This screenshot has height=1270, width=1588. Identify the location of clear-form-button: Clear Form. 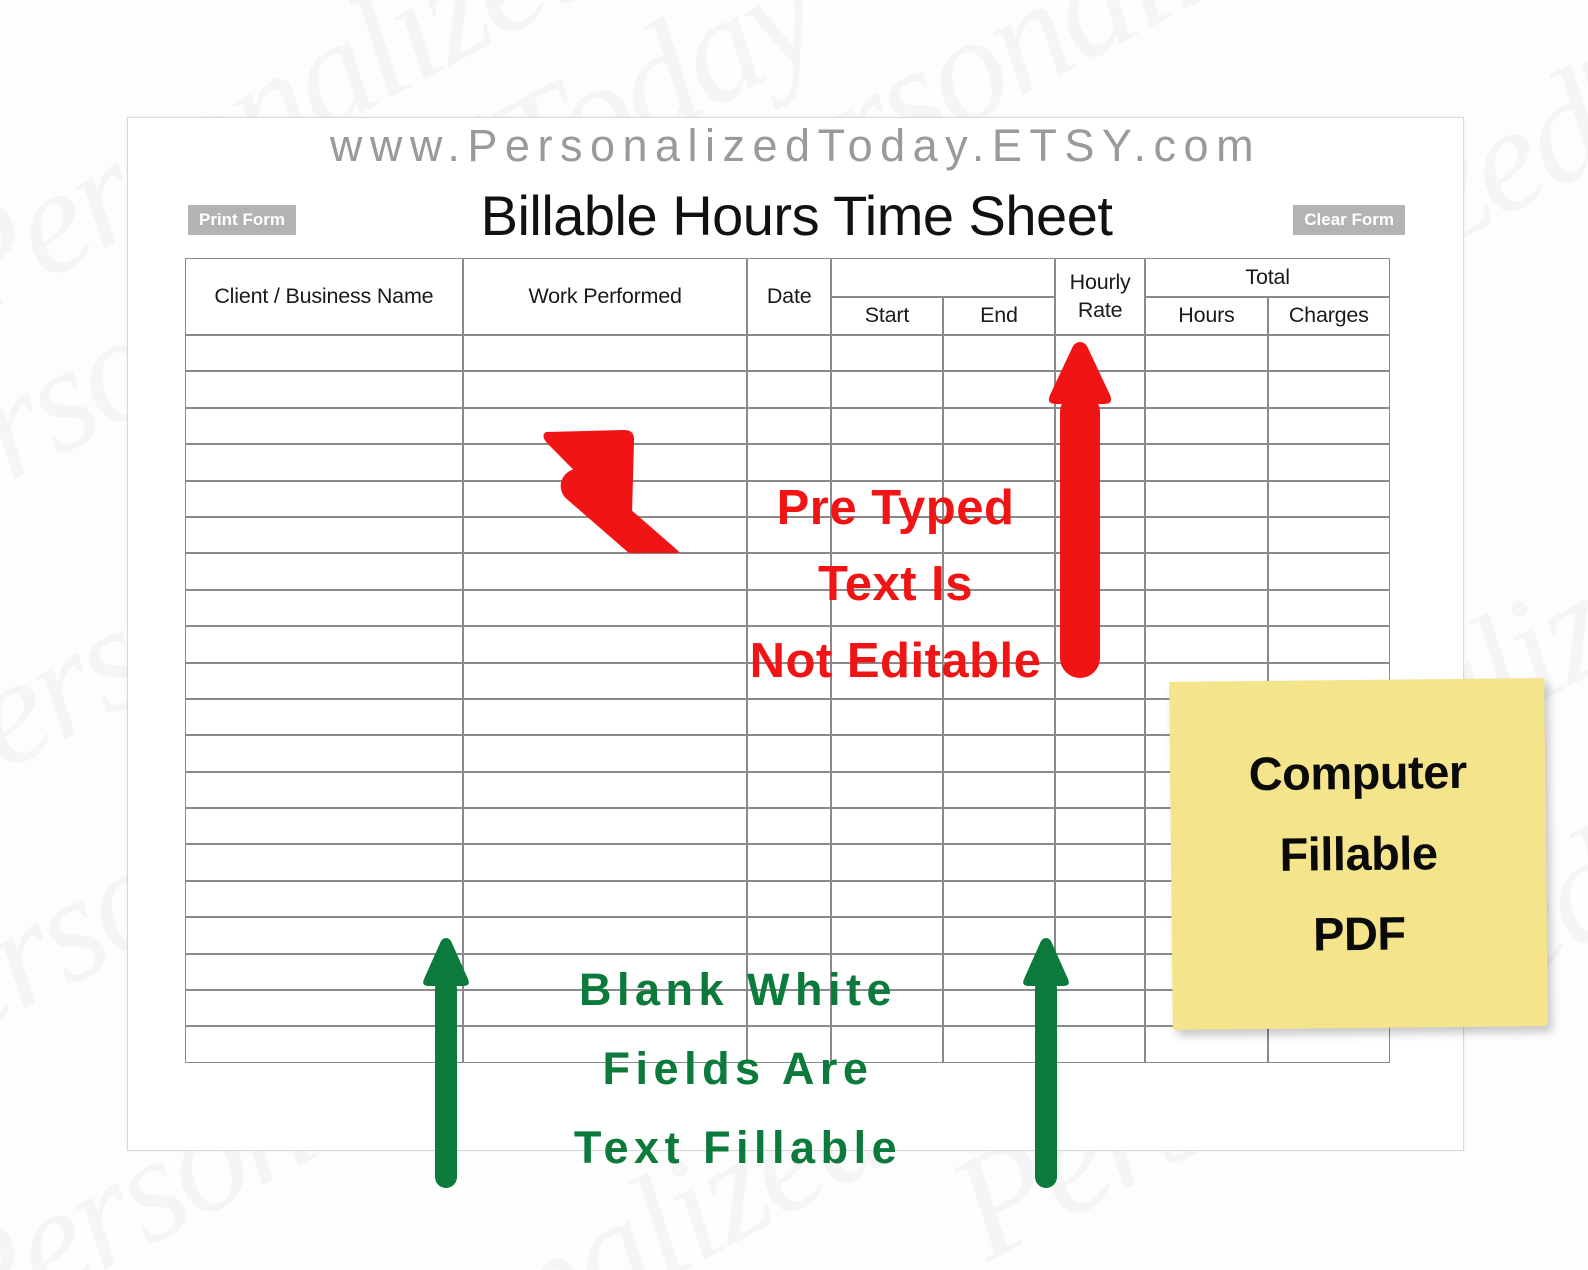
(1349, 220).